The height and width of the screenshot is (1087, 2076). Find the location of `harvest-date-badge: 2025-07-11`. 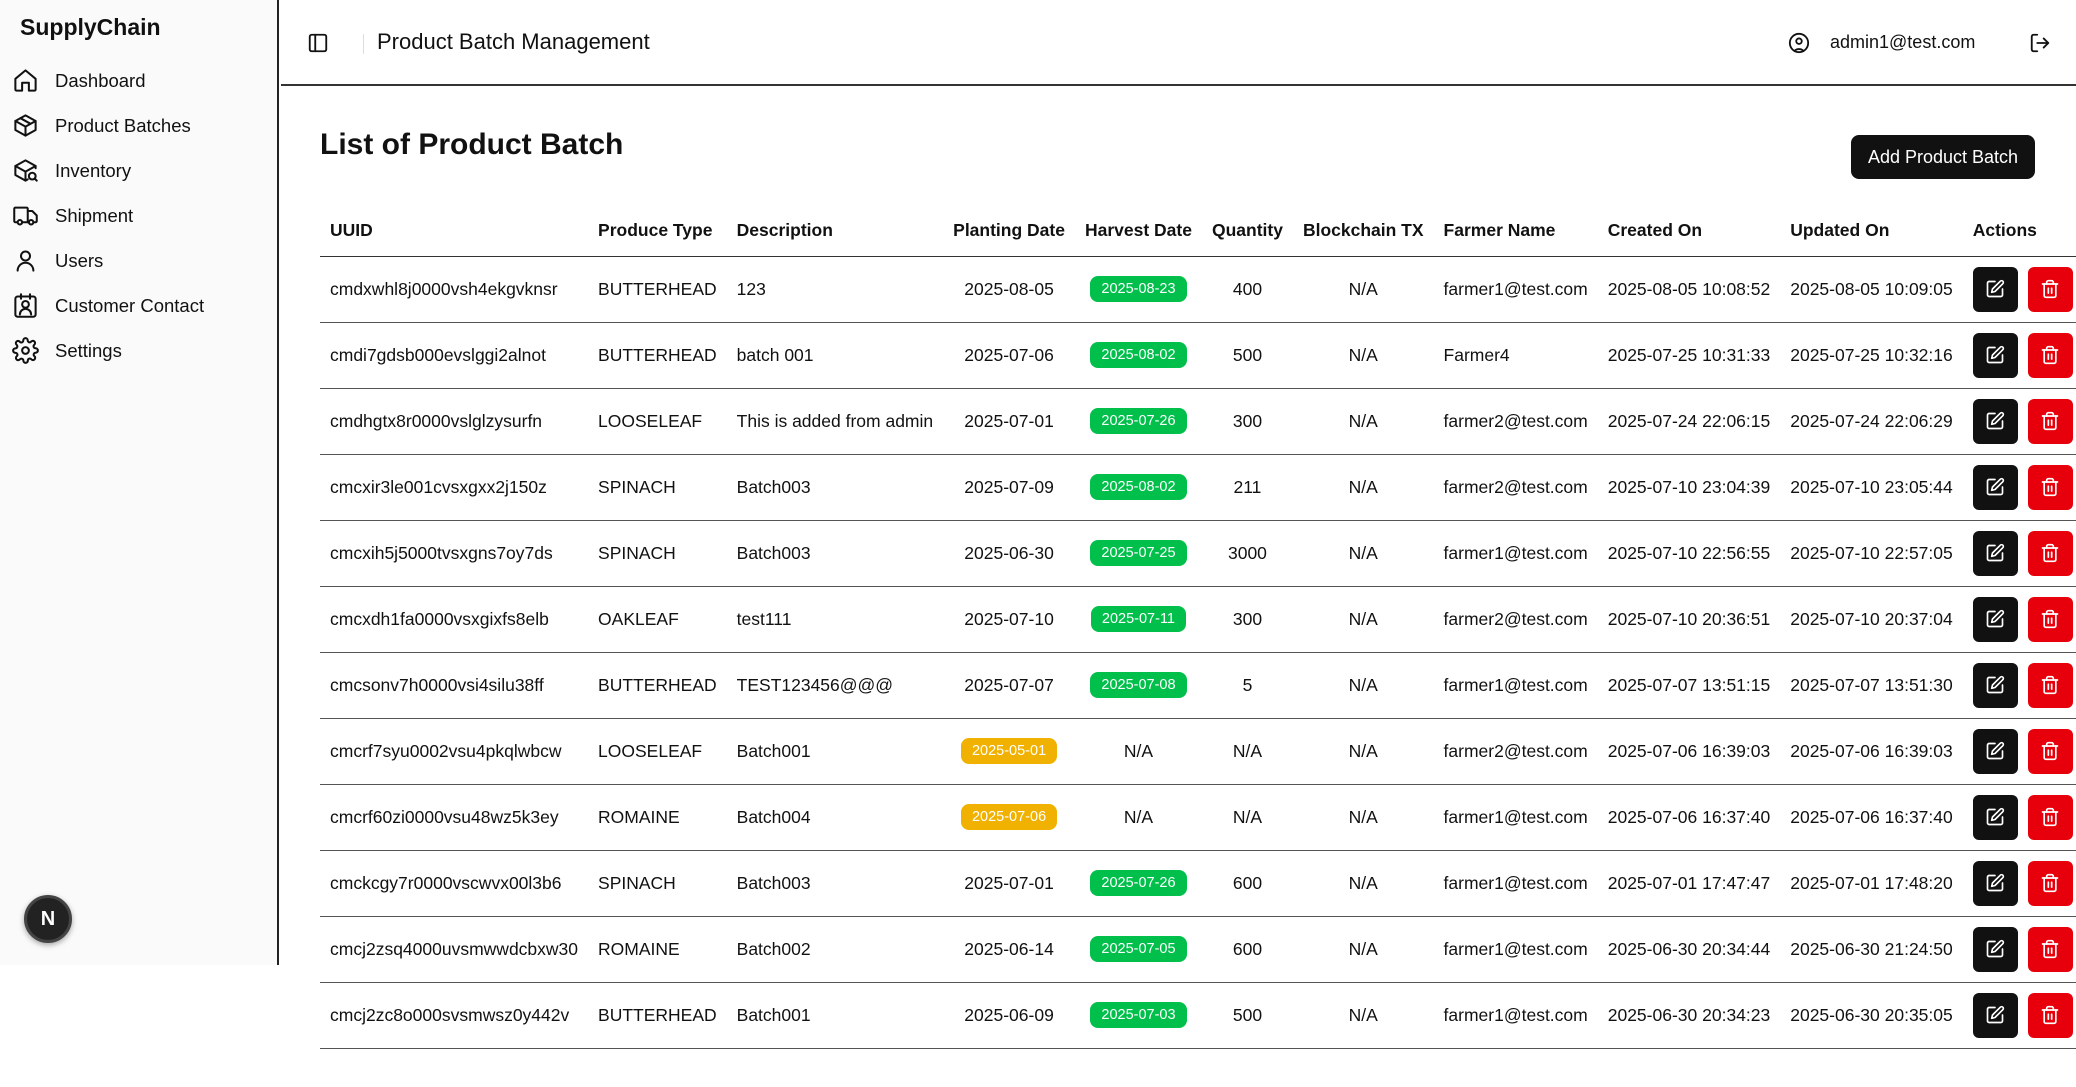

harvest-date-badge: 2025-07-11 is located at coordinates (1138, 619).